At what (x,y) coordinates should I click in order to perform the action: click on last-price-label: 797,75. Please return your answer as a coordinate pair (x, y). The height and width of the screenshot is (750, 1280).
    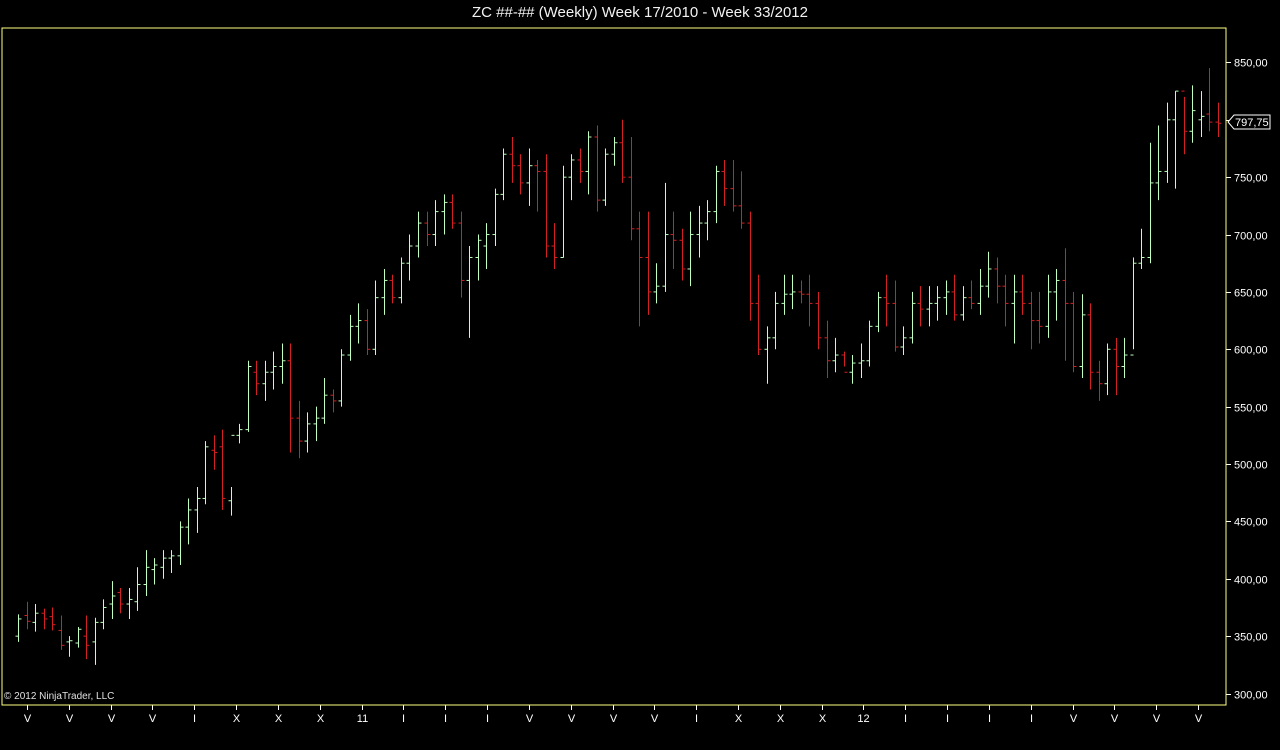
    Looking at the image, I should click on (1252, 123).